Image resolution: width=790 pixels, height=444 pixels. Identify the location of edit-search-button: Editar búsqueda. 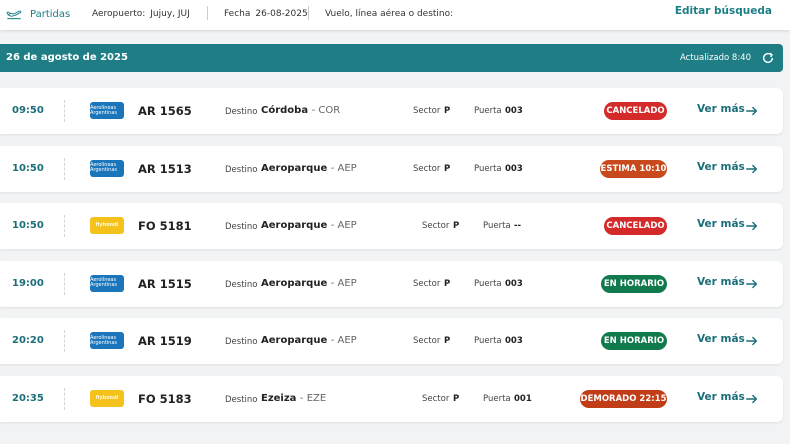
(723, 11).